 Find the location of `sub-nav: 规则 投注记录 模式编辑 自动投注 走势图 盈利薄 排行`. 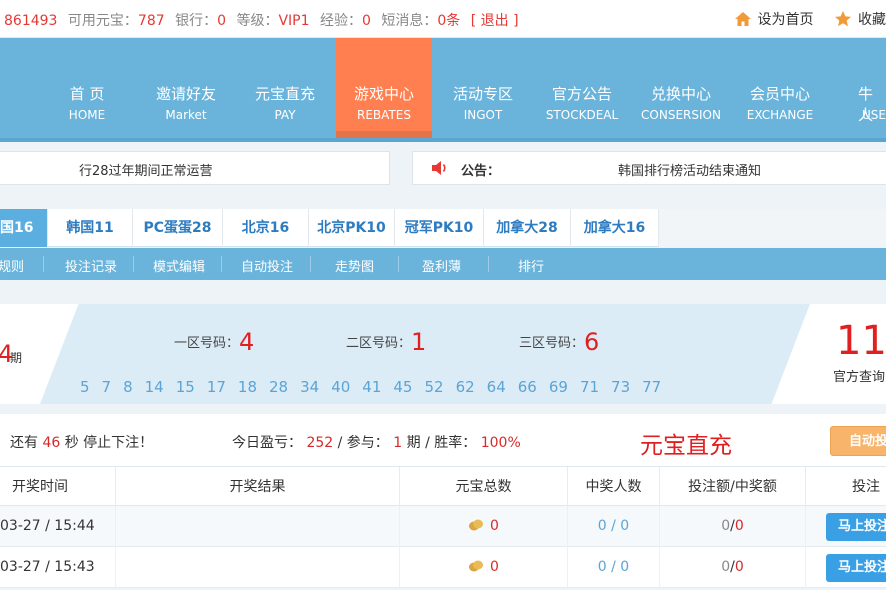

sub-nav: 规则 投注记录 模式编辑 自动投注 走势图 盈利薄 排行 is located at coordinates (443, 264).